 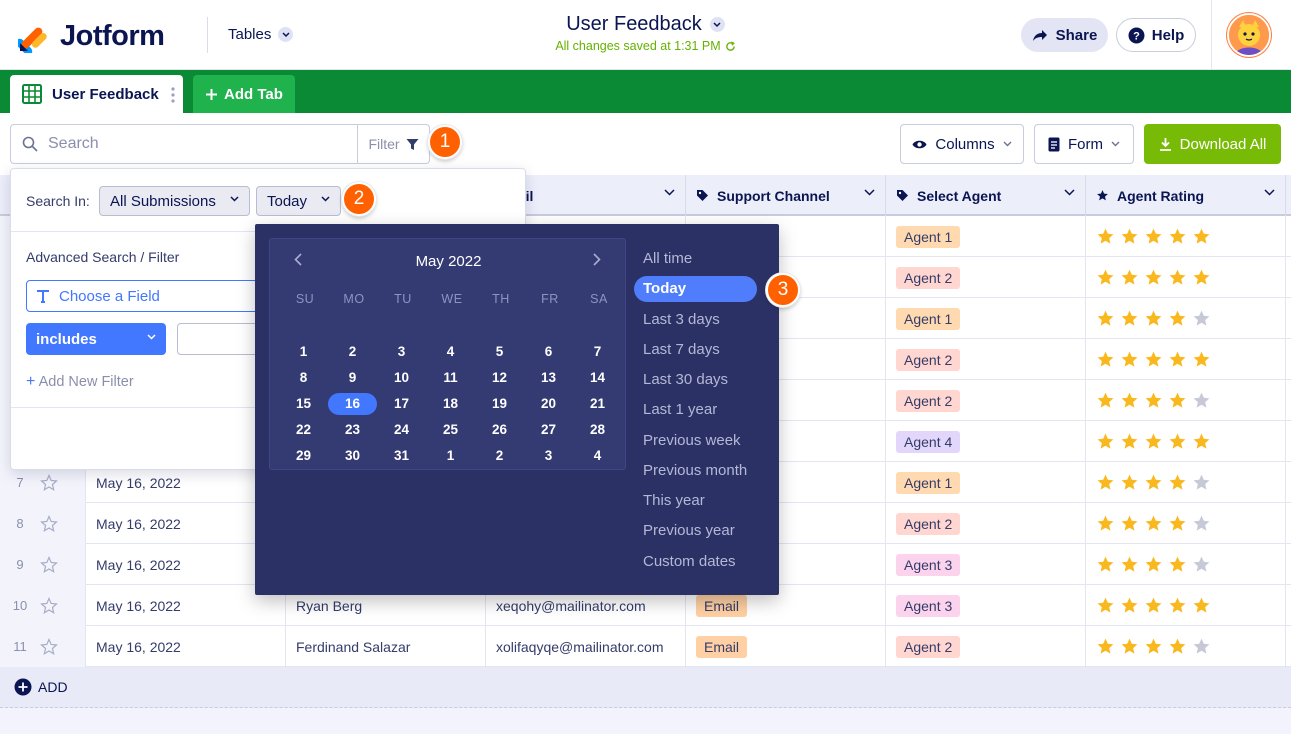 I want to click on calendar-day: 7, so click(x=597, y=352).